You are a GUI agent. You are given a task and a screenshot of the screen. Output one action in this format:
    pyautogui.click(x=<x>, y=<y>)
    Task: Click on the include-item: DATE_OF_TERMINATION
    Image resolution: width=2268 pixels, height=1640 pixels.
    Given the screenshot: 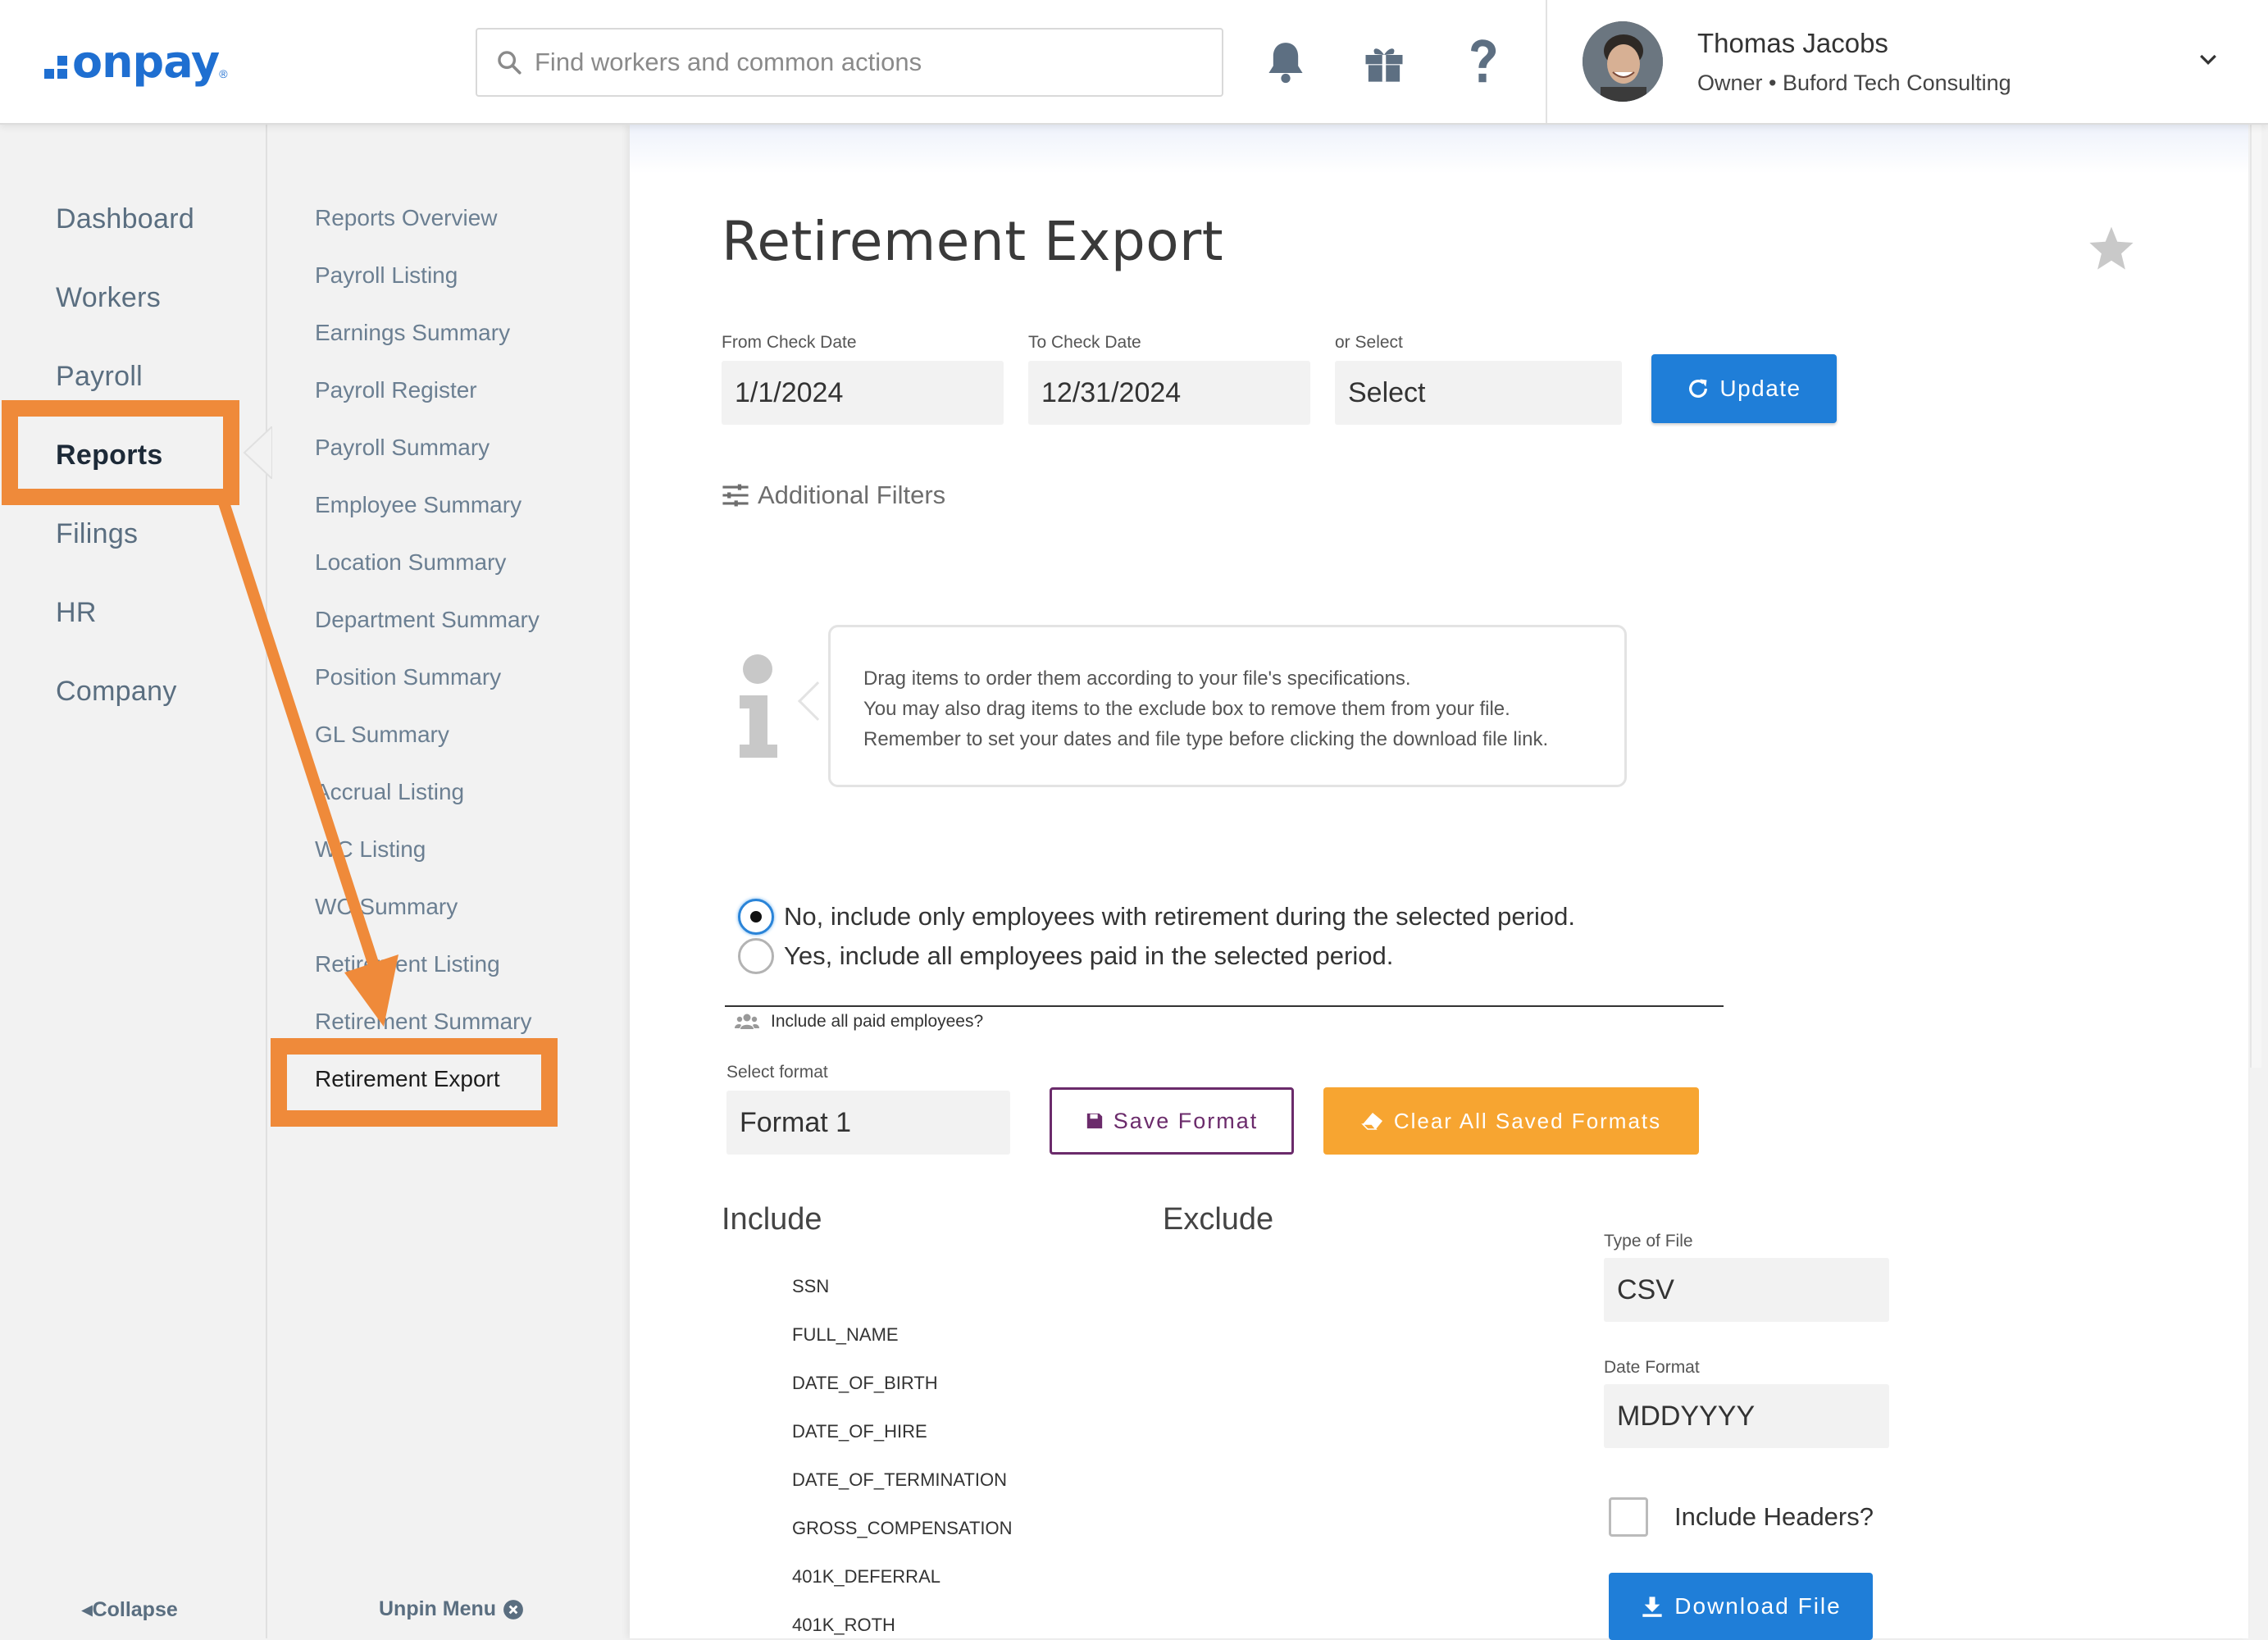 What is the action you would take?
    pyautogui.click(x=899, y=1480)
    